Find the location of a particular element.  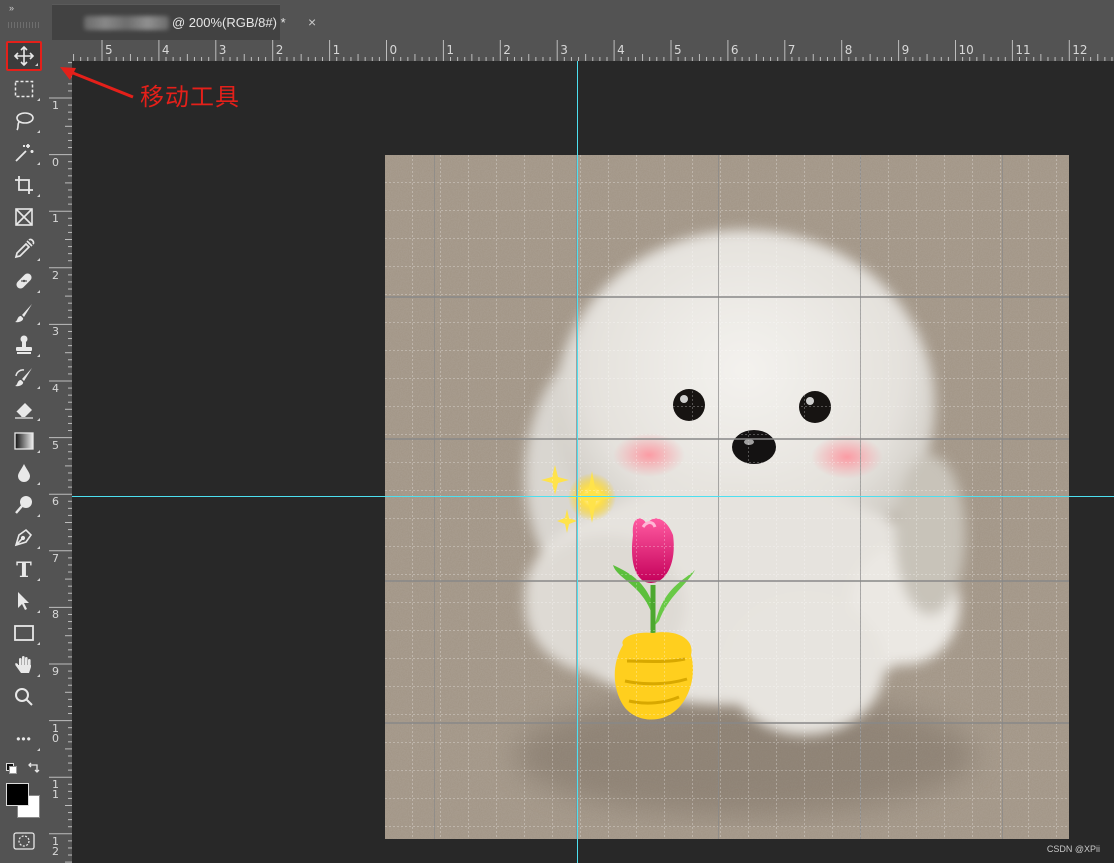

rectangle-icon is located at coordinates (24, 633).